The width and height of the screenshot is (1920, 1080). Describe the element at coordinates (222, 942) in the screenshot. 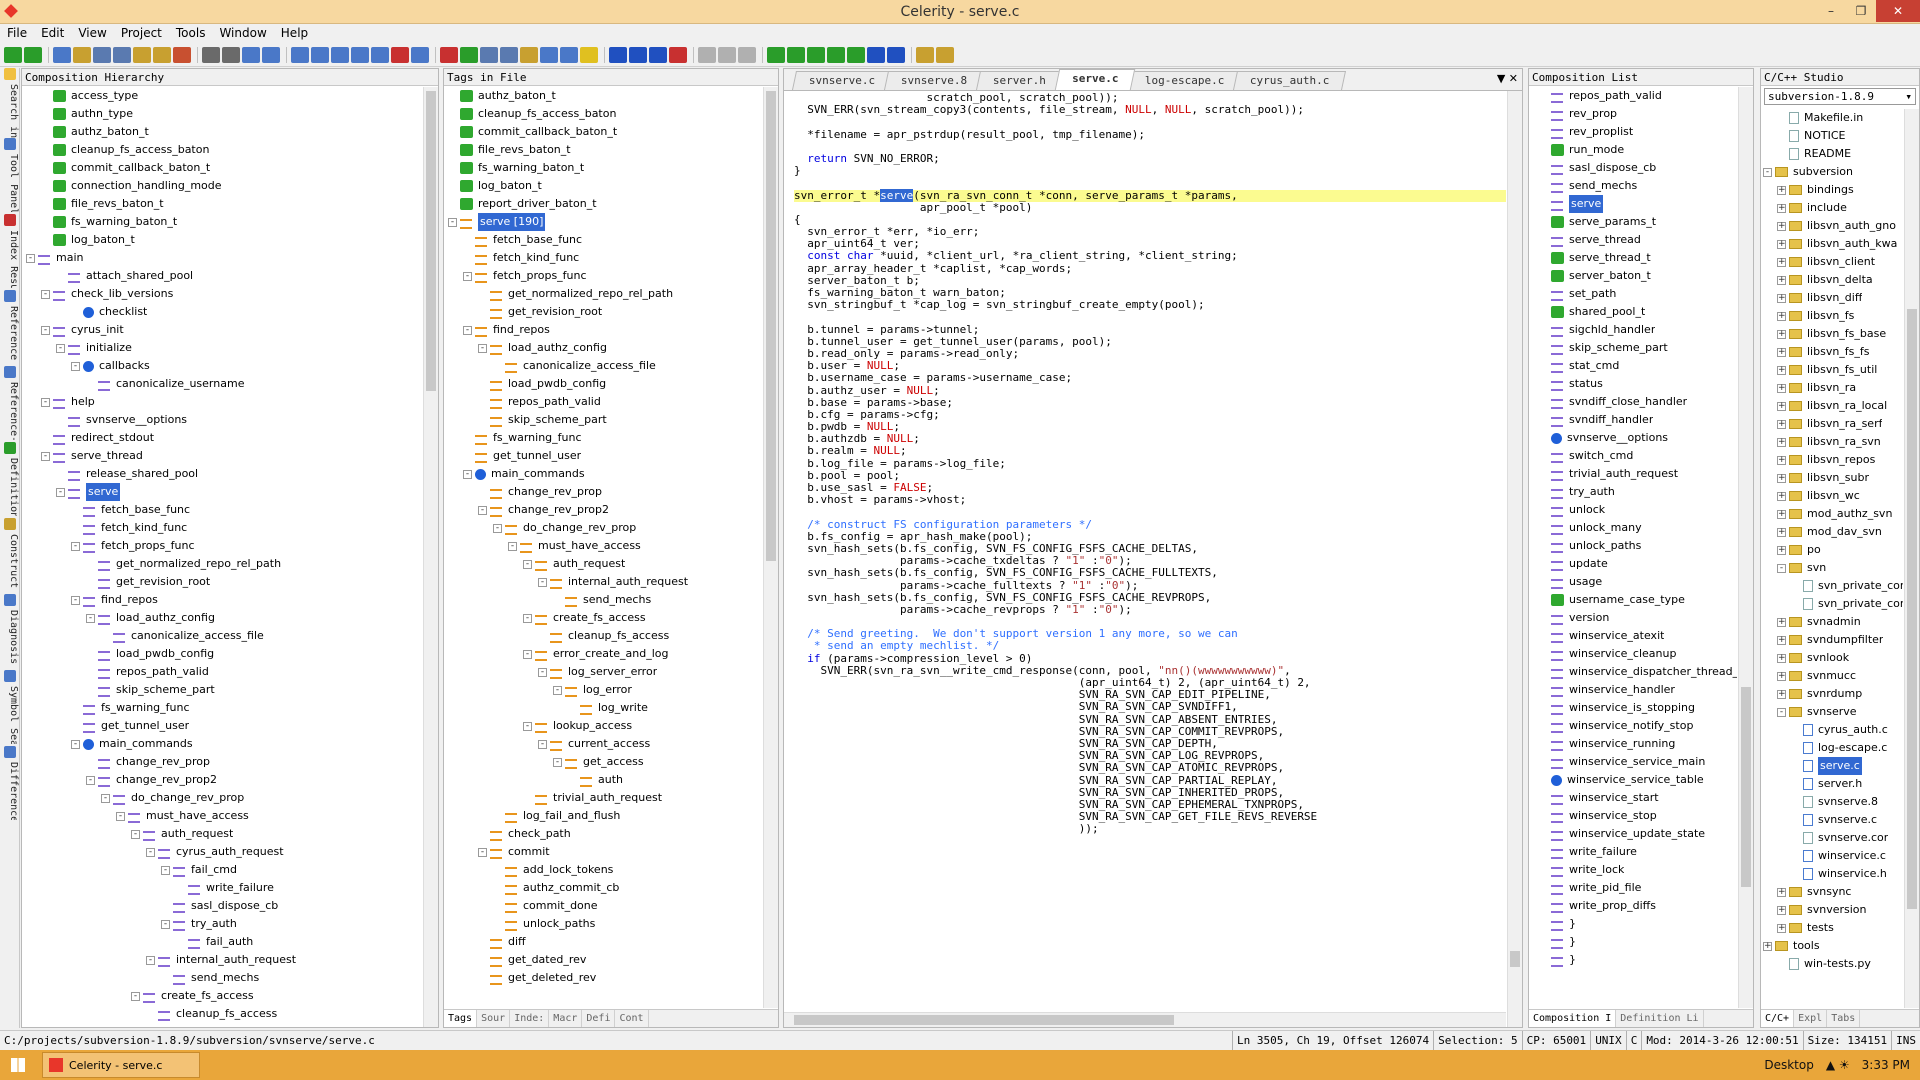

I see `tree-row: fail_auth` at that location.